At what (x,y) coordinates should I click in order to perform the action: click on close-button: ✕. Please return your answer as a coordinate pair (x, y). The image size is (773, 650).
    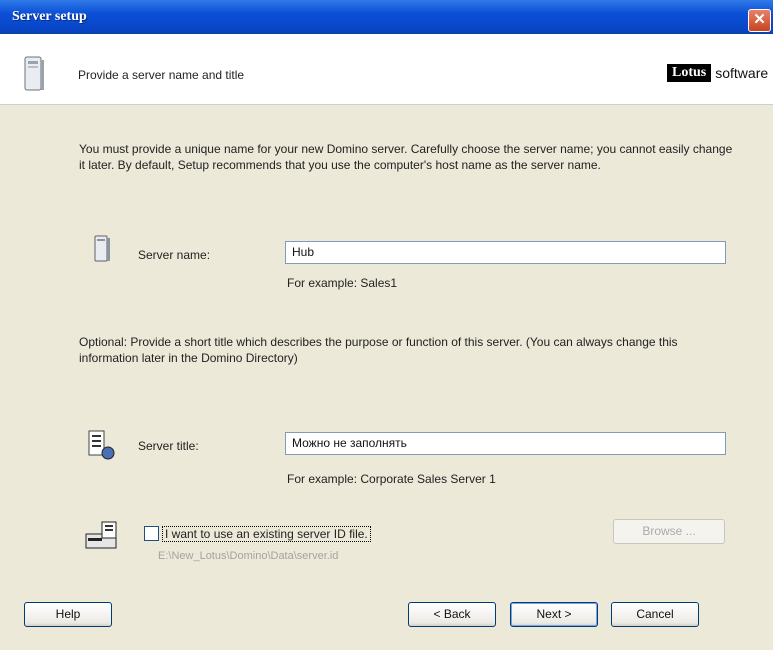
    Looking at the image, I should click on (759, 20).